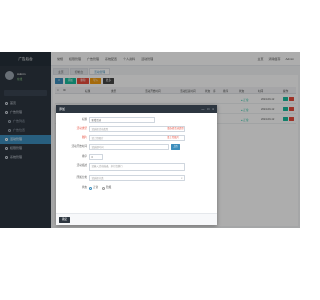  Describe the element at coordinates (81, 177) in the screenshot. I see `category-label: 所属分类` at that location.